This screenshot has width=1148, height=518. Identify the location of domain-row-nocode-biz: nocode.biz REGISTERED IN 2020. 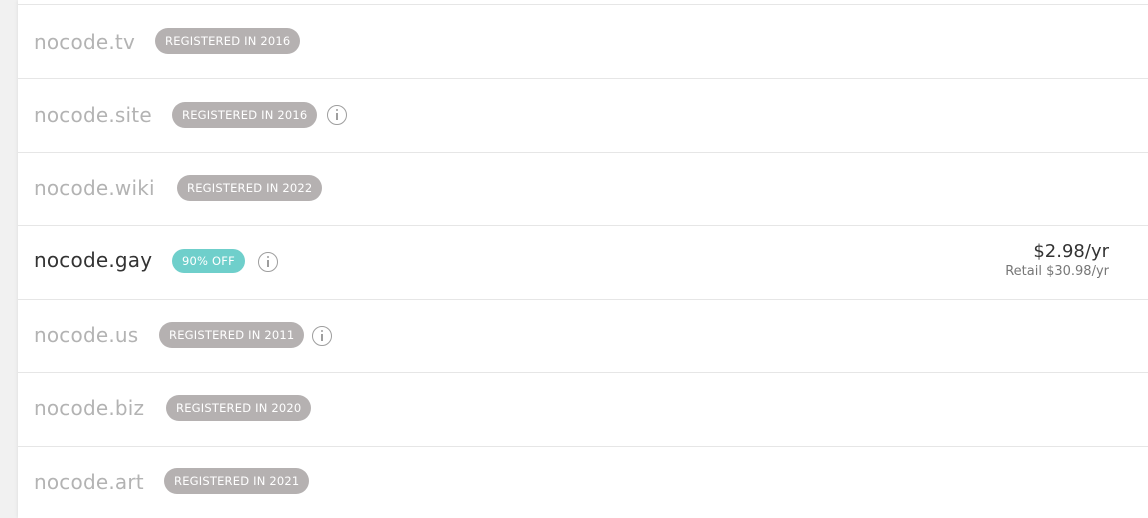
(583, 410).